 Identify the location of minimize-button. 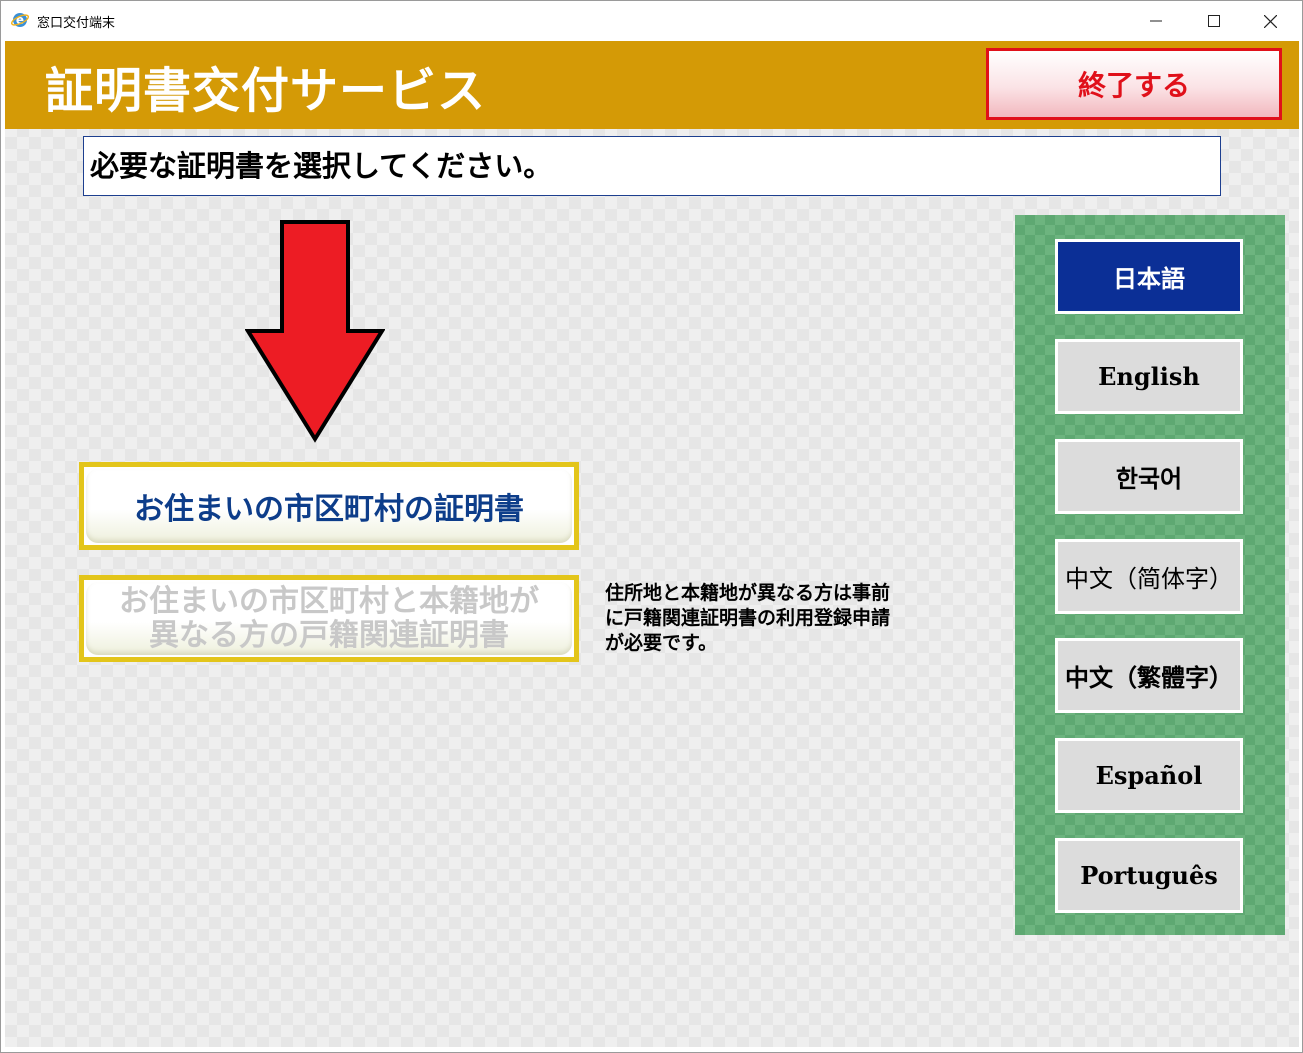
(1155, 21).